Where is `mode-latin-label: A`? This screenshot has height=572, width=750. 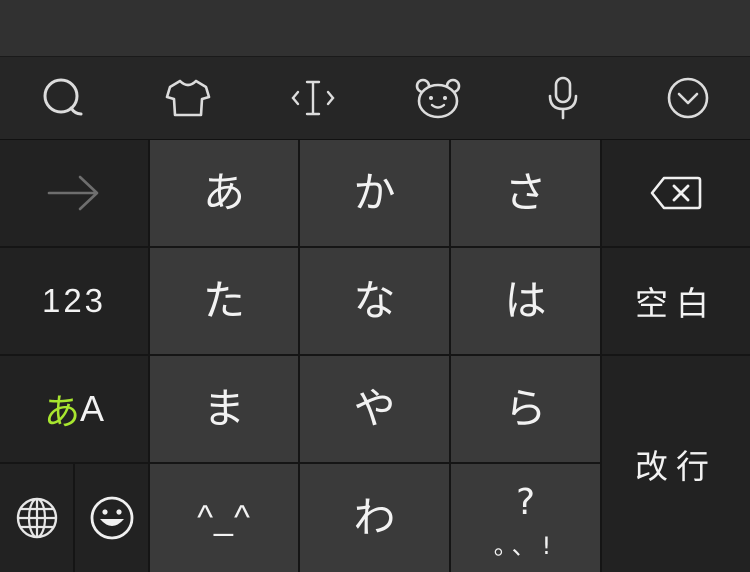 mode-latin-label: A is located at coordinates (92, 408).